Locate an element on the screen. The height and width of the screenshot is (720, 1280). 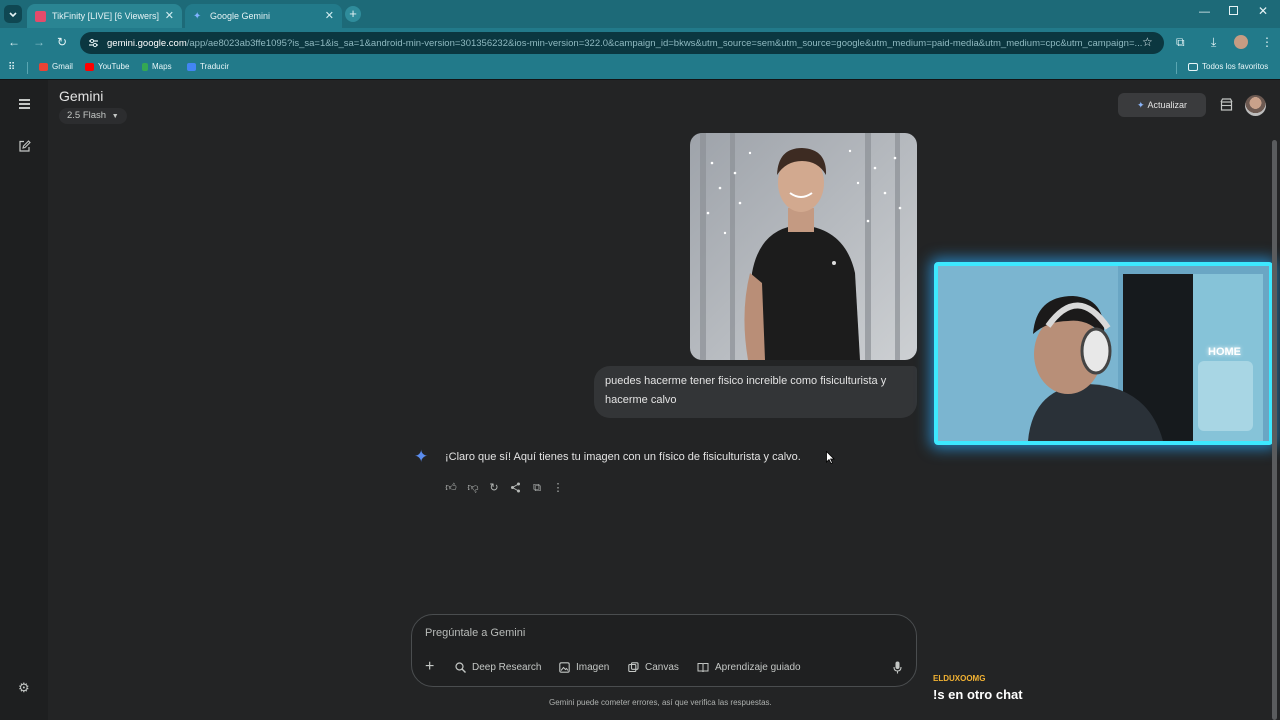
person-photo-image is located at coordinates (803, 246).